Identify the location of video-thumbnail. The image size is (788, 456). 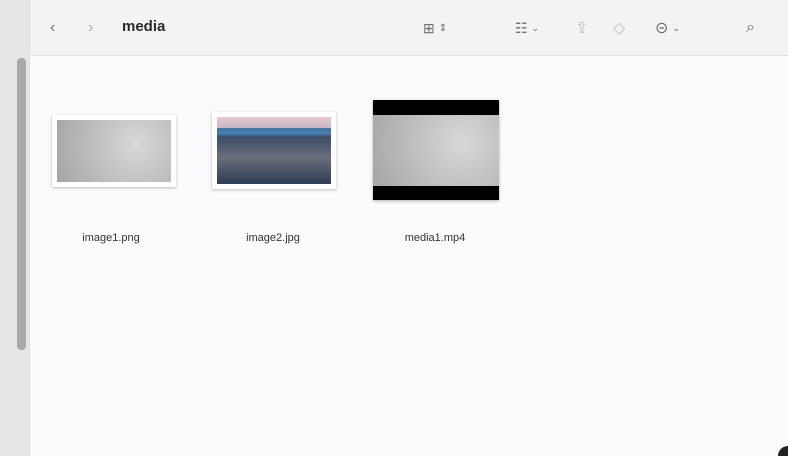
(436, 150).